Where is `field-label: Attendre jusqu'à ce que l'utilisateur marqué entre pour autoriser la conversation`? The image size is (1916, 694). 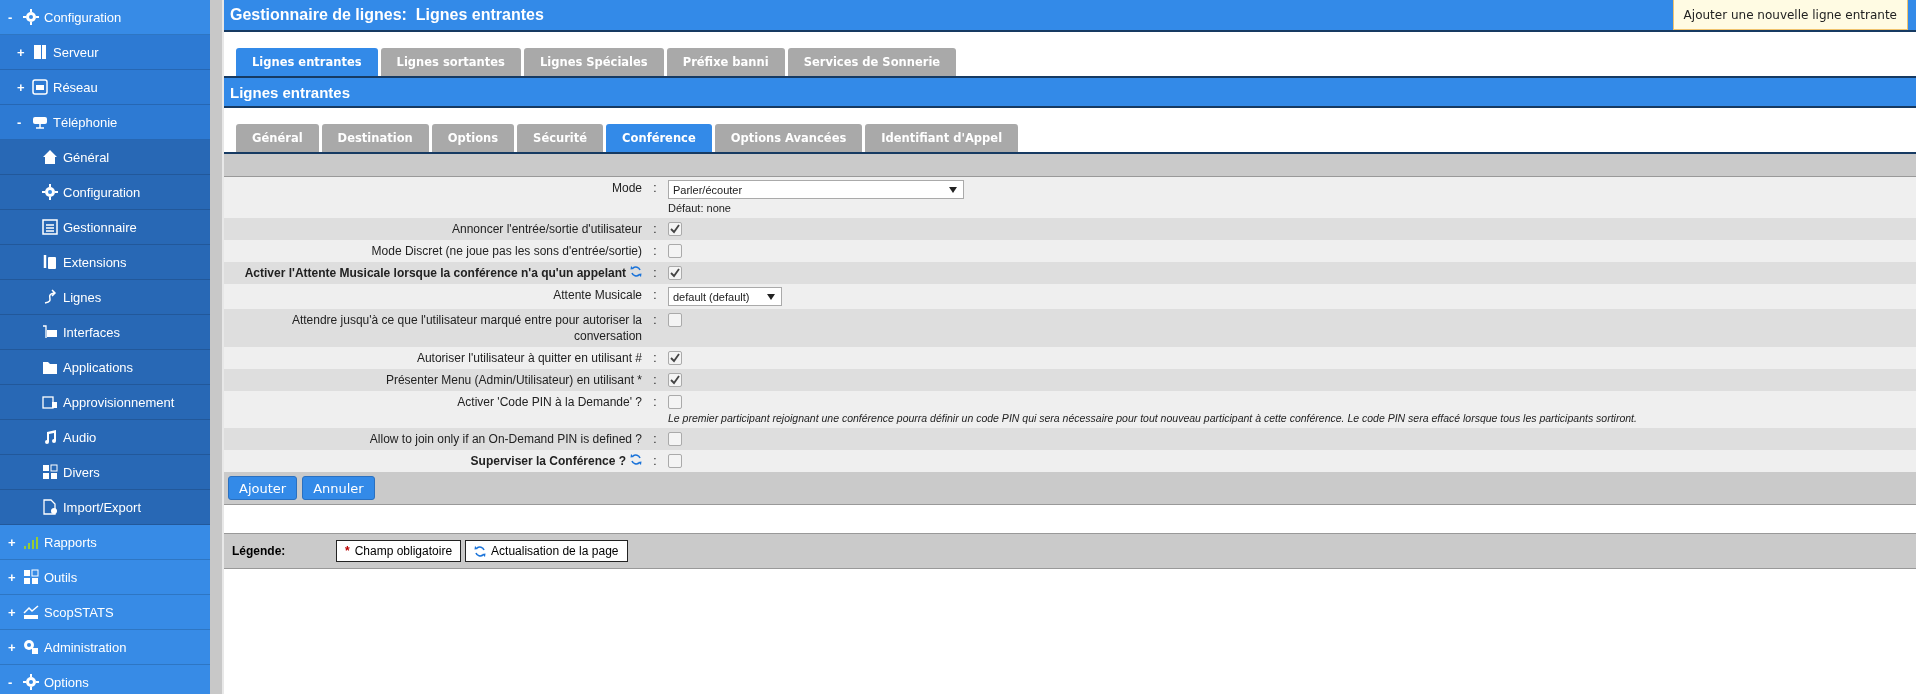 field-label: Attendre jusqu'à ce que l'utilisateur marqué entre pour autoriser la conversation is located at coordinates (466, 328).